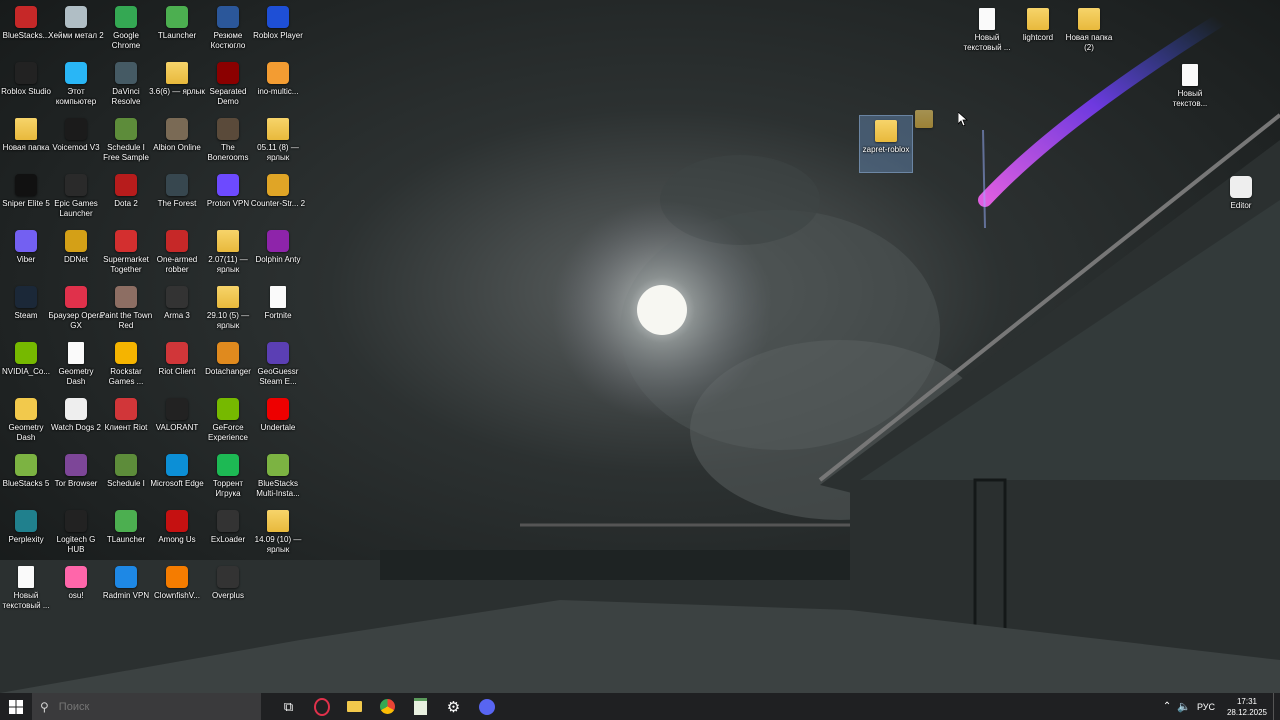 Image resolution: width=1280 pixels, height=720 pixels. Describe the element at coordinates (228, 254) in the screenshot. I see `desktop-icon: 2.07(11) — ярлык` at that location.